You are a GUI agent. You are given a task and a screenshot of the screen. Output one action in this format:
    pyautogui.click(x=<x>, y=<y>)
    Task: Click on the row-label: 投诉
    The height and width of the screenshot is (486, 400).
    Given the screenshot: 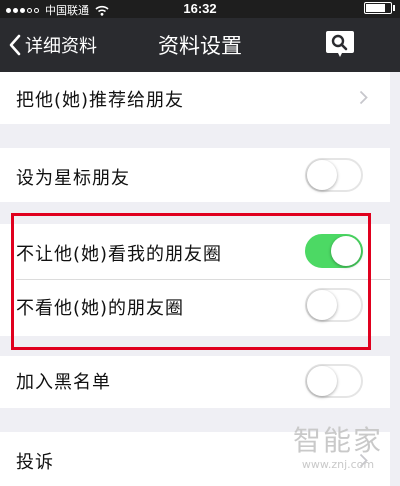 What is the action you would take?
    pyautogui.click(x=35, y=462)
    